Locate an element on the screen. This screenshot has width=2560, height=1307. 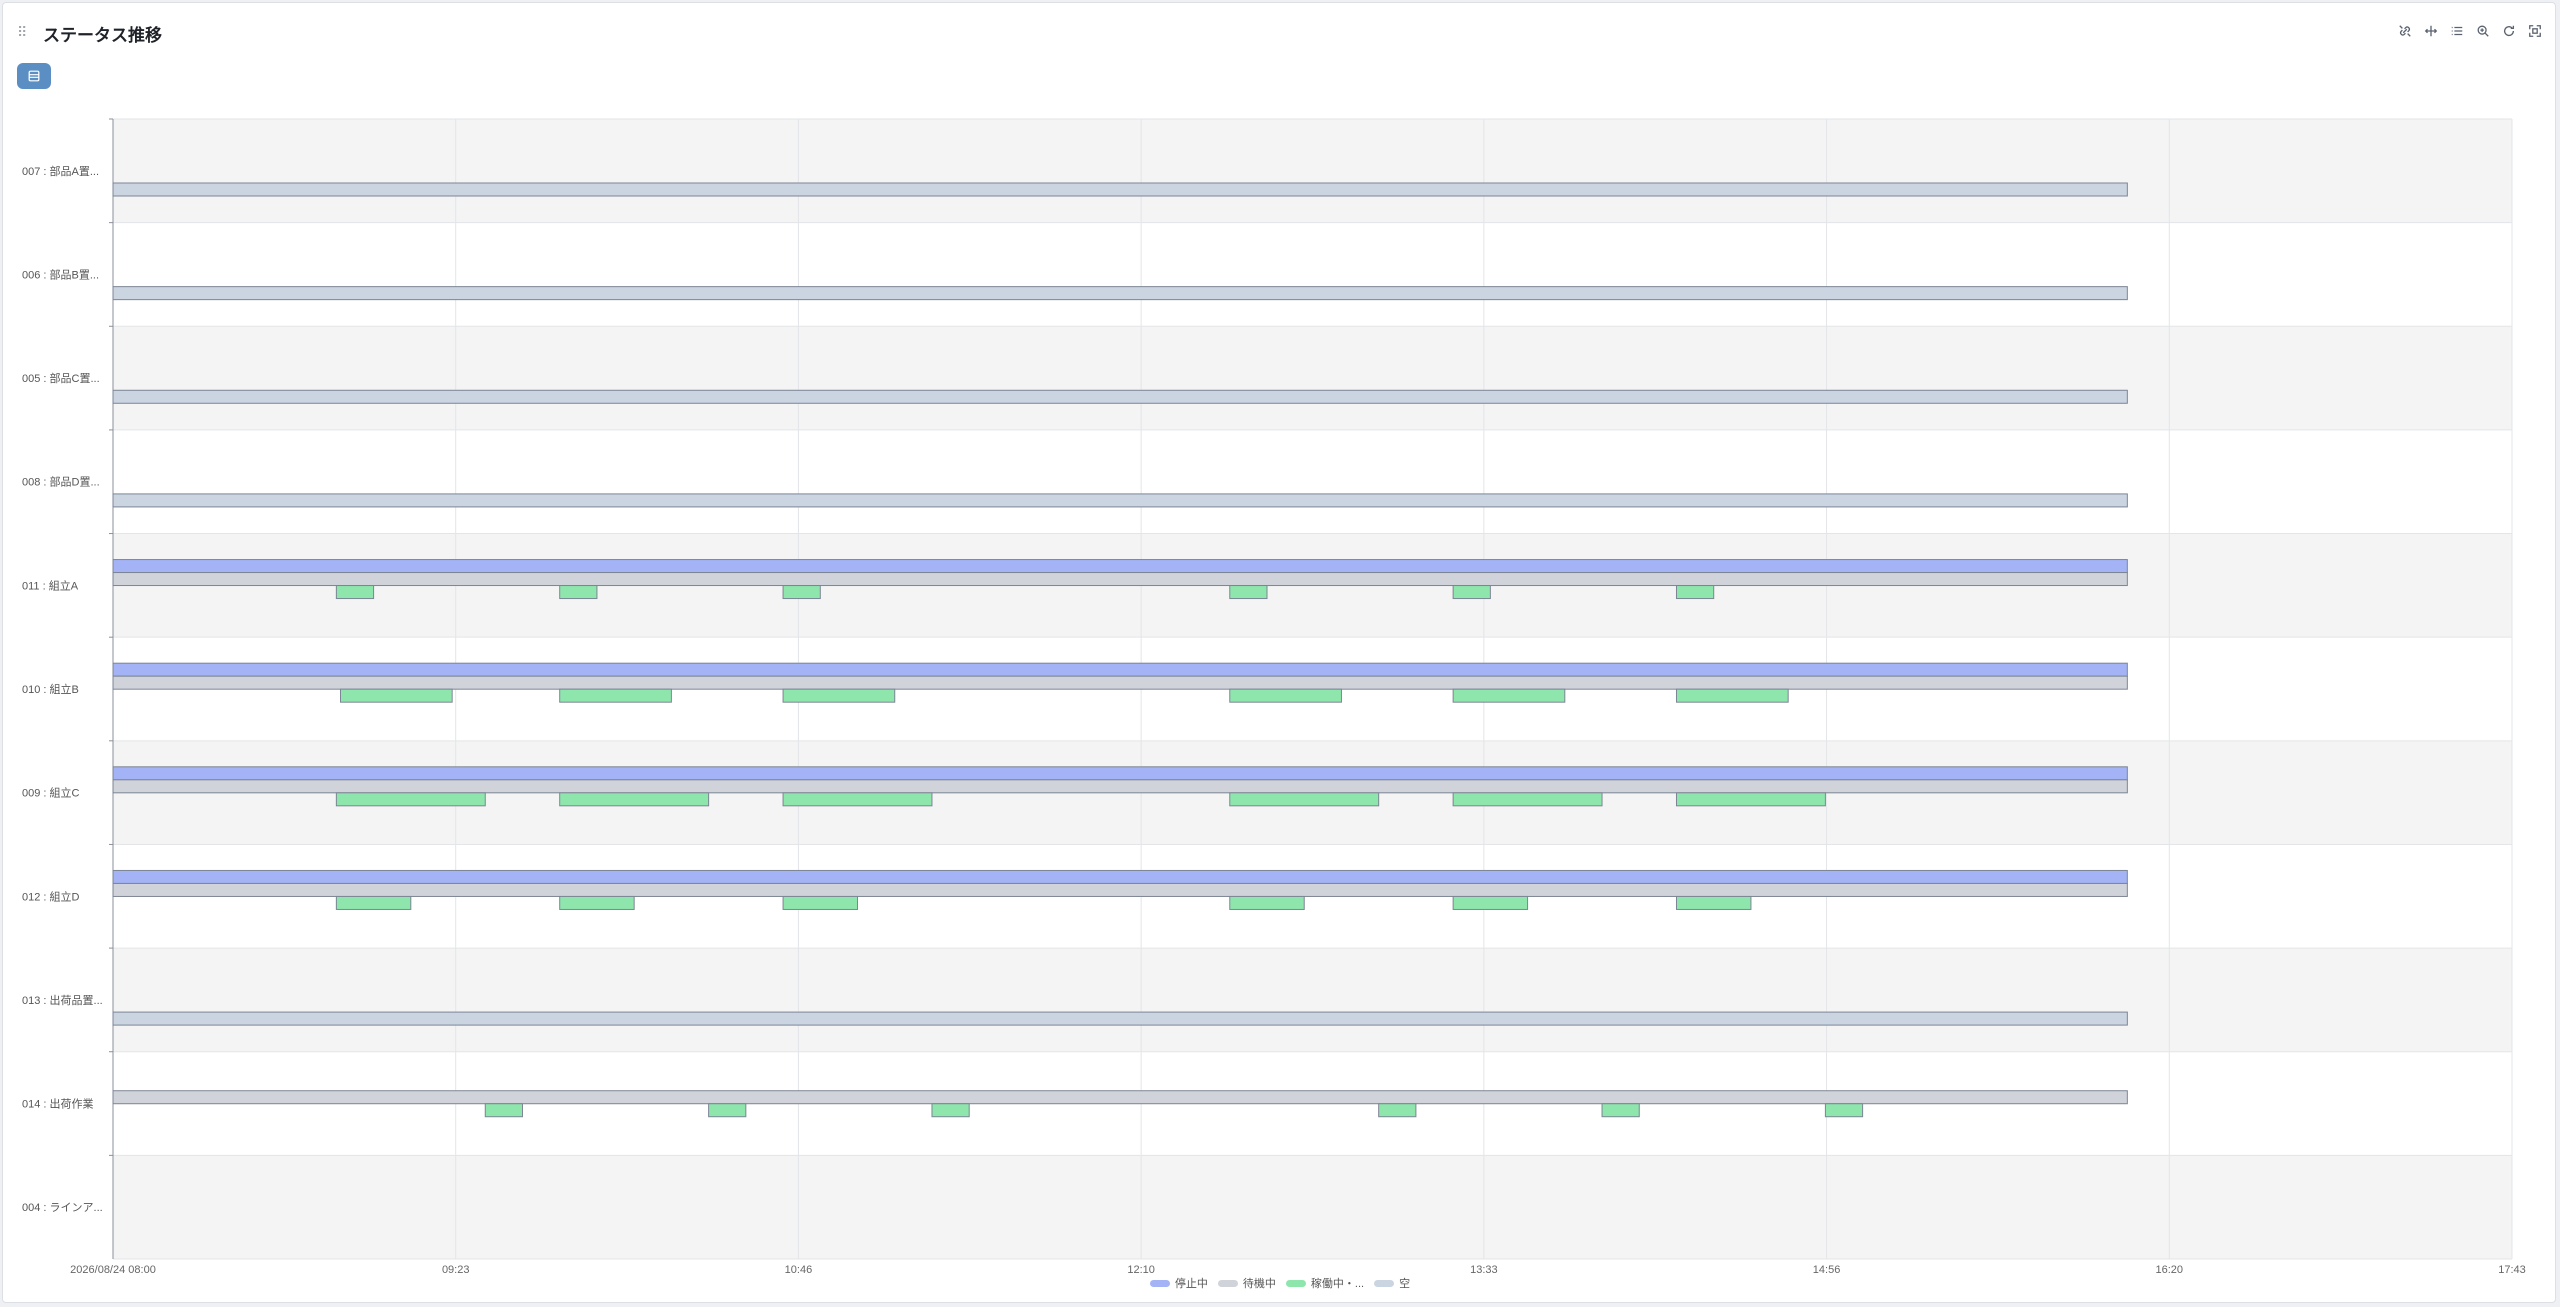
row-label: 012 : 組立D is located at coordinates (51, 896).